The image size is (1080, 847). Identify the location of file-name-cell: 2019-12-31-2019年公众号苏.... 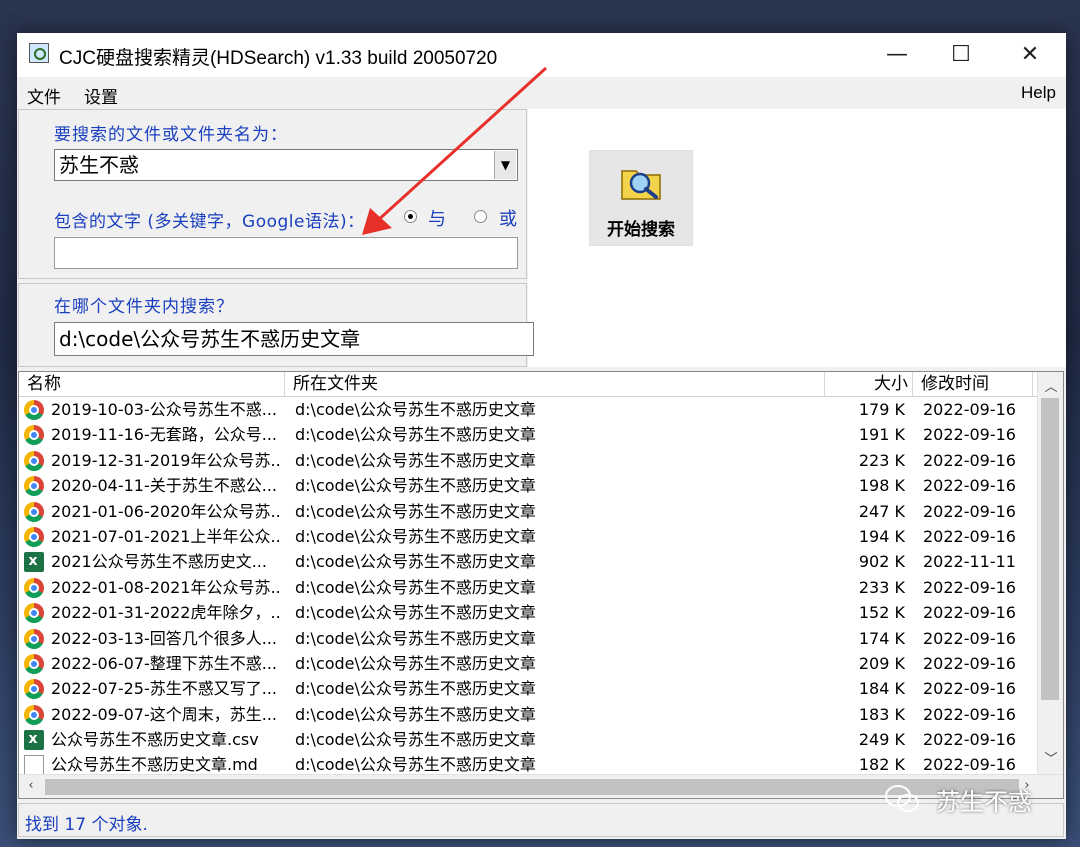
(165, 460).